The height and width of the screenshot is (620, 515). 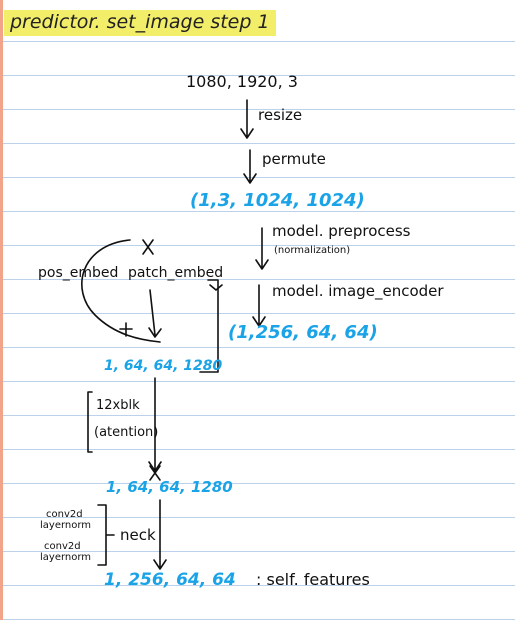 I want to click on plus-mark, so click(x=126, y=329).